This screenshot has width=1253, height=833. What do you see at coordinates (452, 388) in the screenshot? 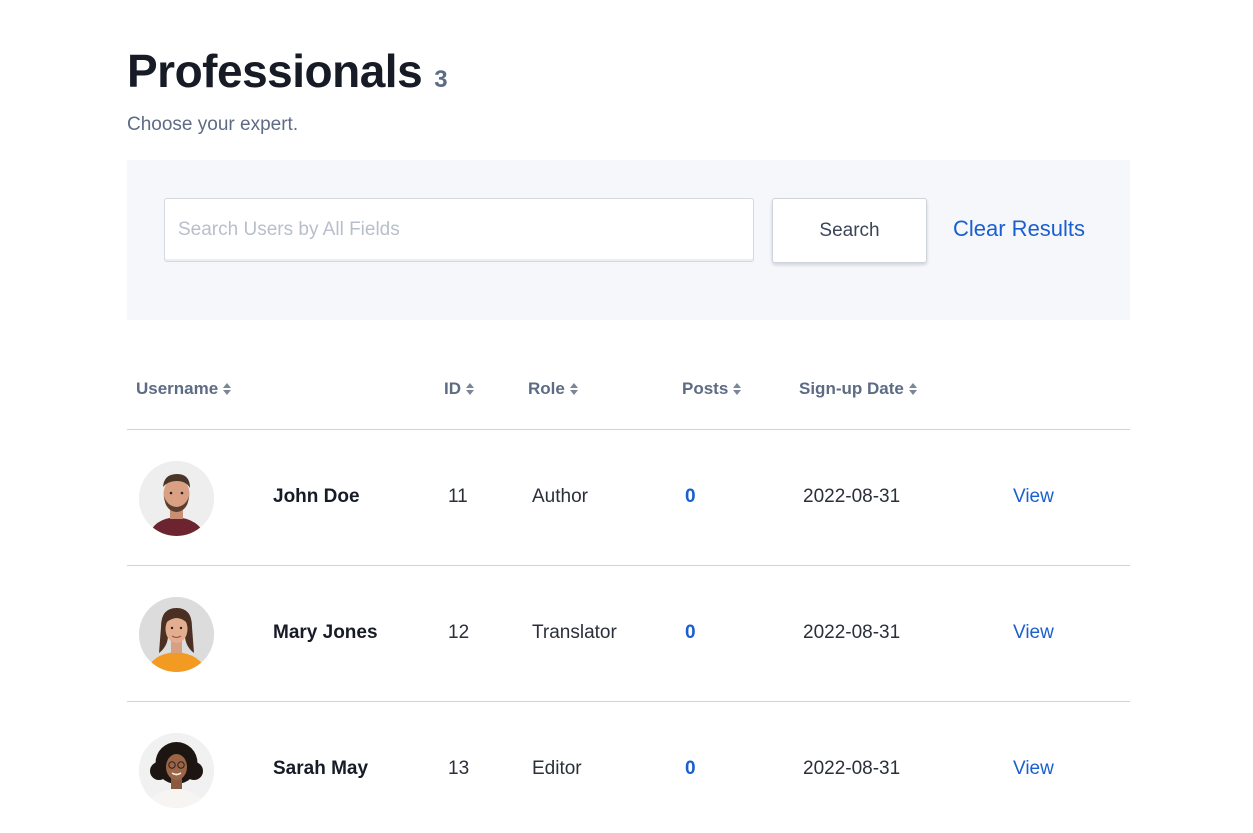
I see `column-label-id: ID` at bounding box center [452, 388].